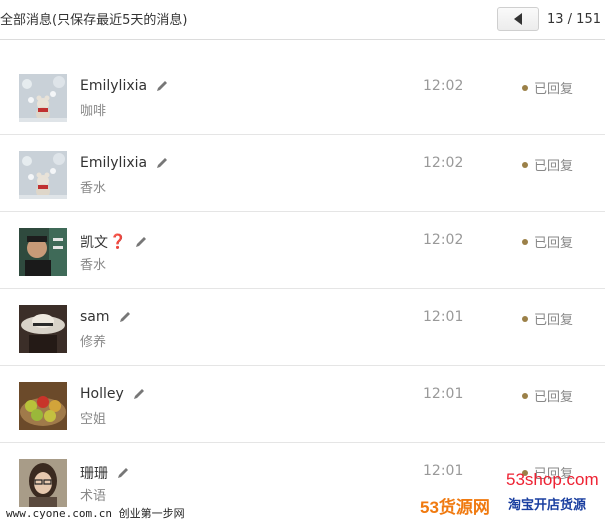 This screenshot has height=521, width=605. I want to click on pager: 13 / 151, so click(549, 19).